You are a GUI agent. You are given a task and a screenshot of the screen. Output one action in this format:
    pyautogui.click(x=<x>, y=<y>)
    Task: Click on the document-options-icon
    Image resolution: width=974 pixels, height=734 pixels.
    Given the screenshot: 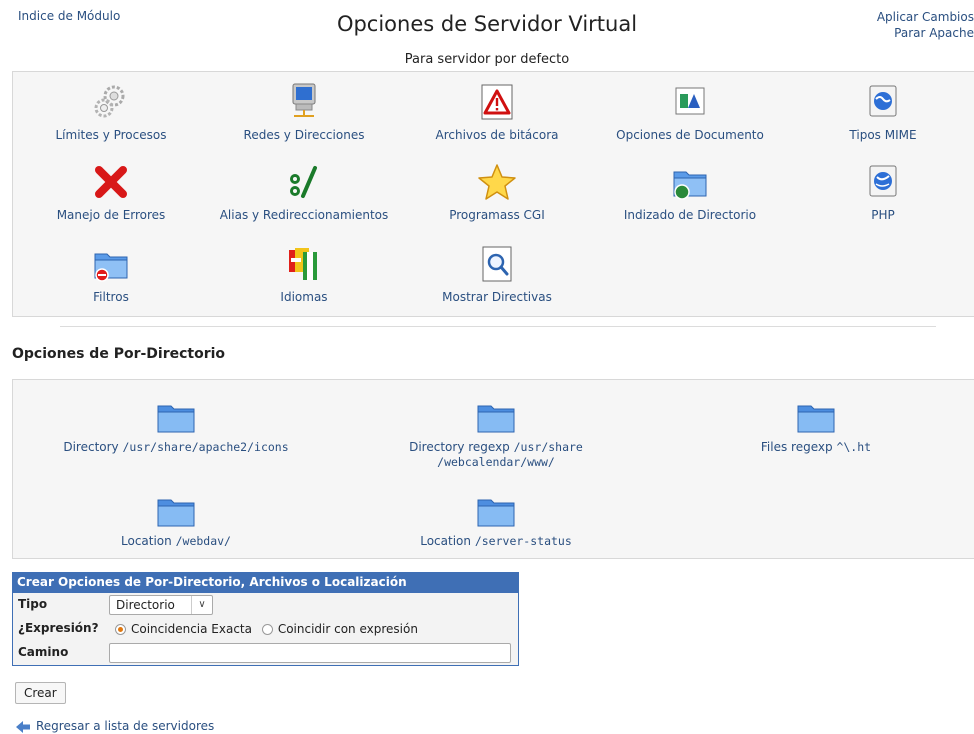 What is the action you would take?
    pyautogui.click(x=690, y=101)
    